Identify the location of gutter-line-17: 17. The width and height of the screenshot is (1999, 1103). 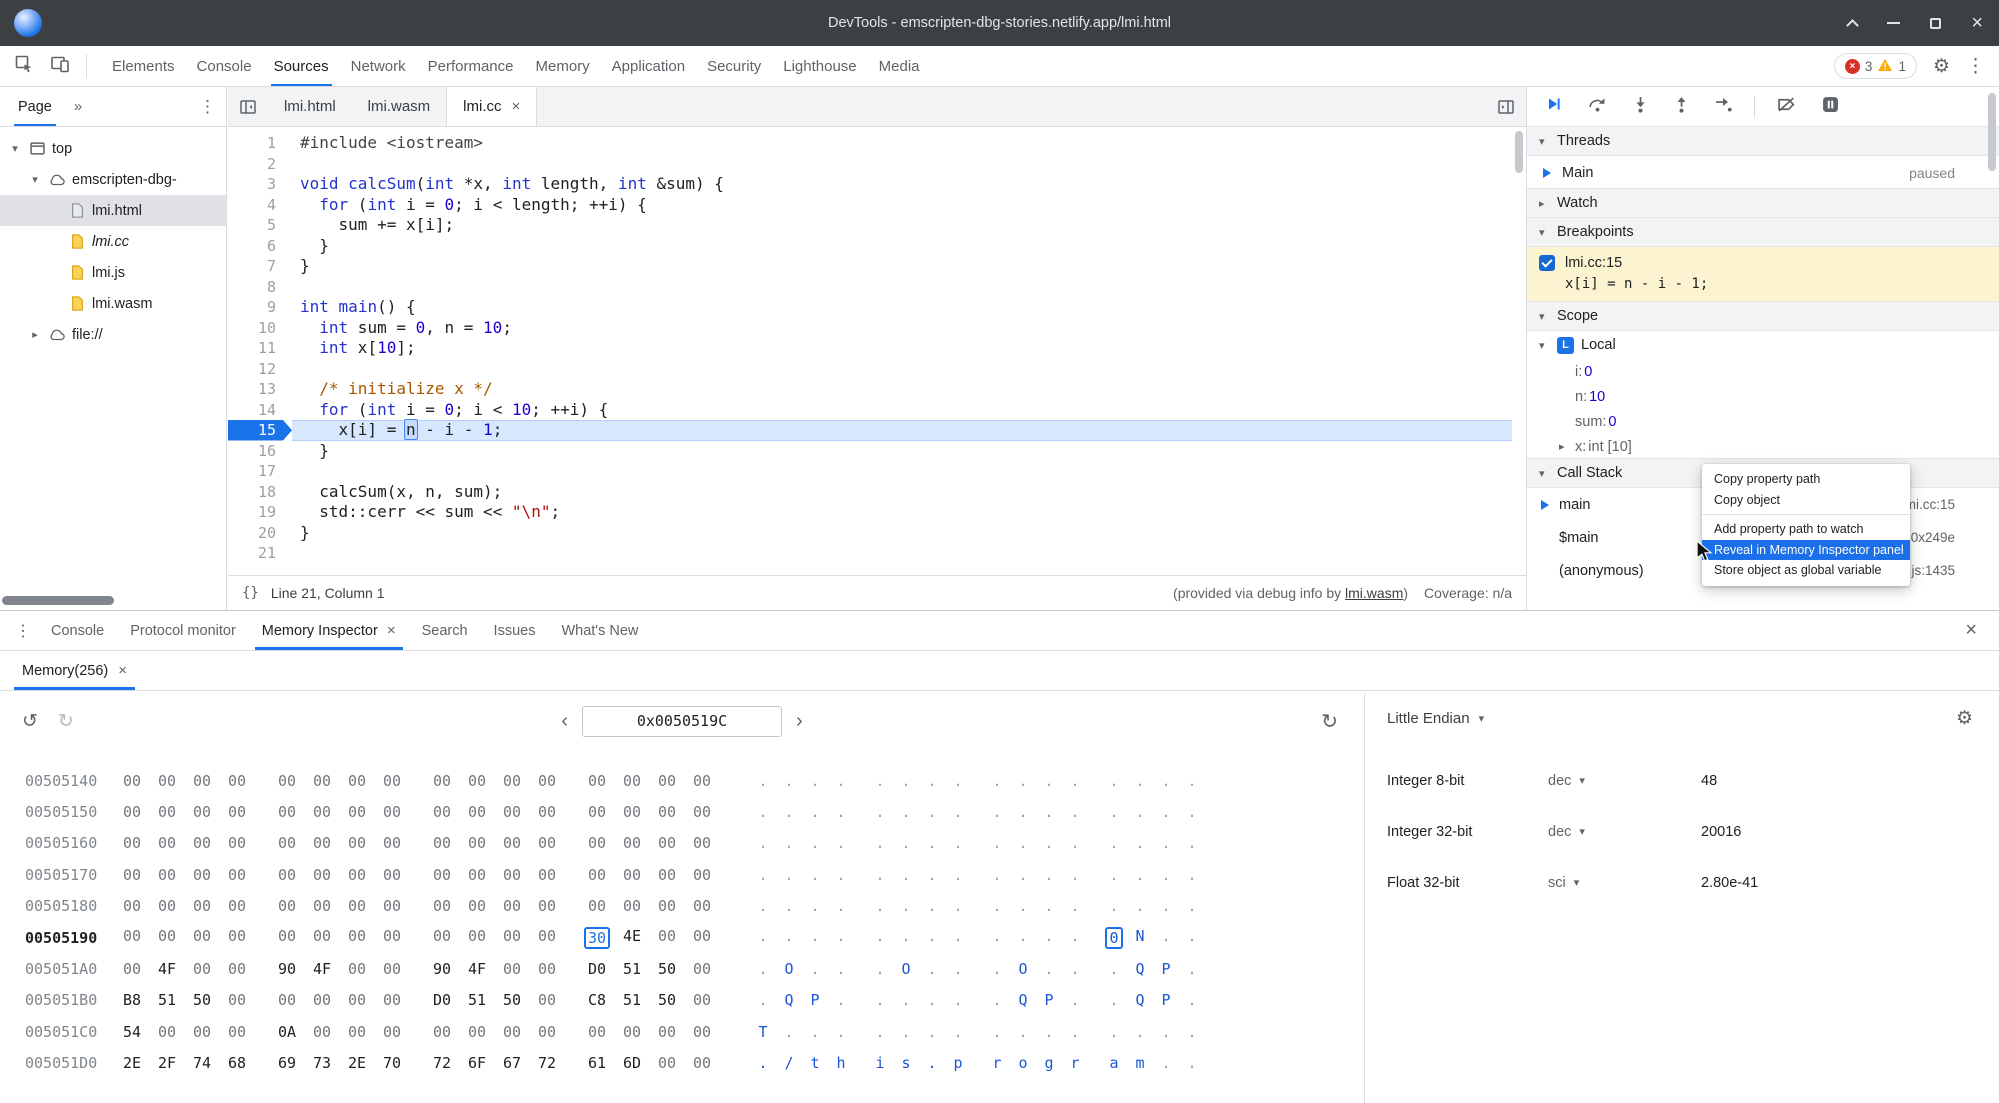
(260, 471).